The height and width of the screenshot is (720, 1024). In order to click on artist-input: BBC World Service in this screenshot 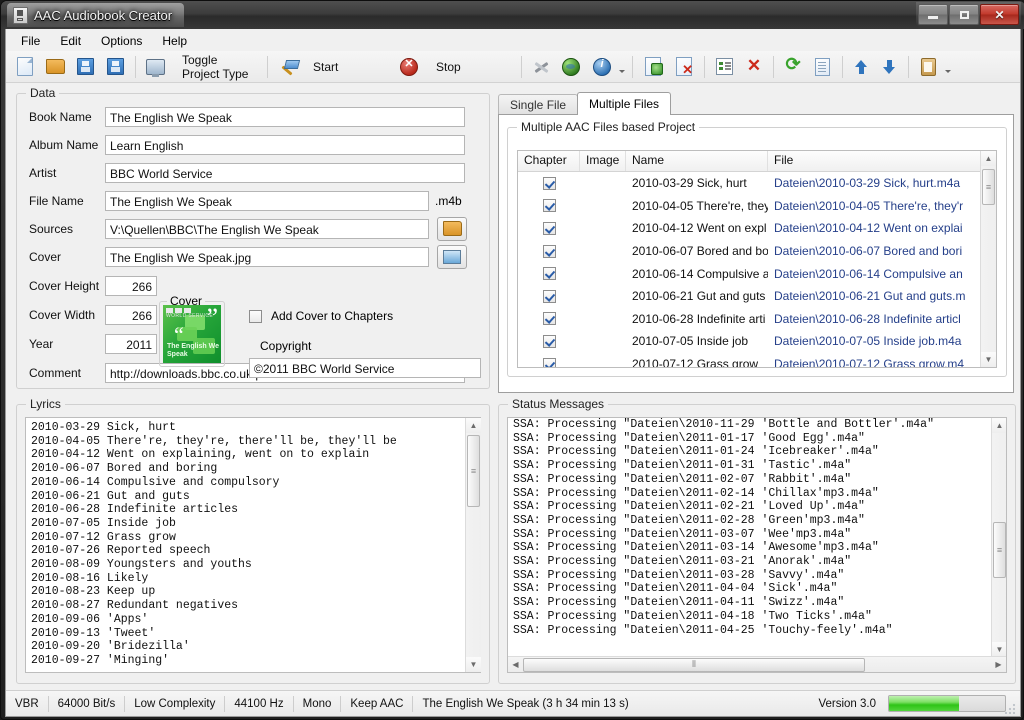, I will do `click(285, 172)`.